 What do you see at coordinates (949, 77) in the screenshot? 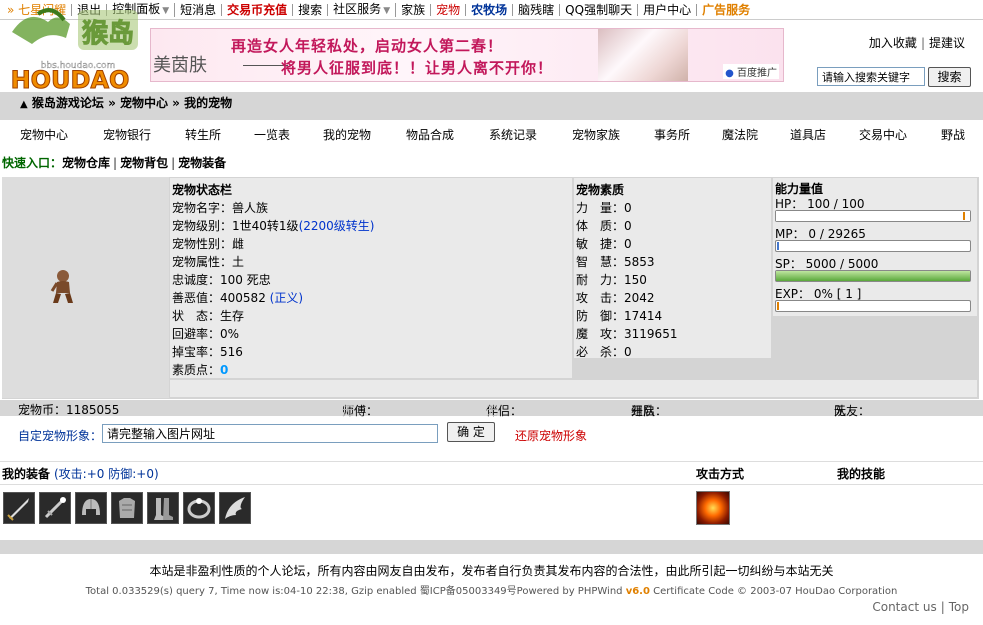
I see `search-button: 搜索` at bounding box center [949, 77].